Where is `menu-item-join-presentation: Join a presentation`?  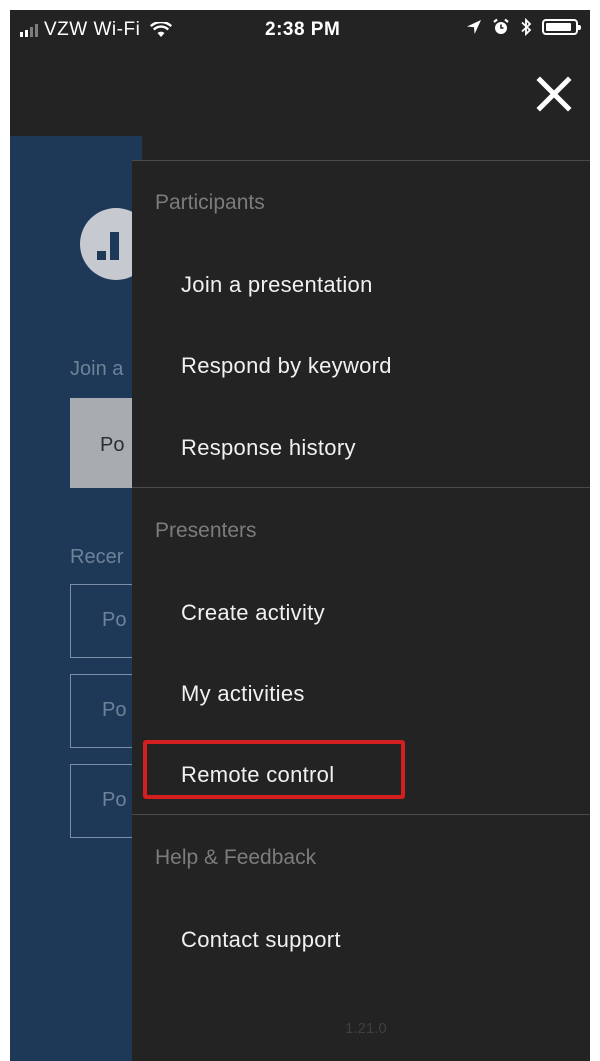 menu-item-join-presentation: Join a presentation is located at coordinates (277, 285).